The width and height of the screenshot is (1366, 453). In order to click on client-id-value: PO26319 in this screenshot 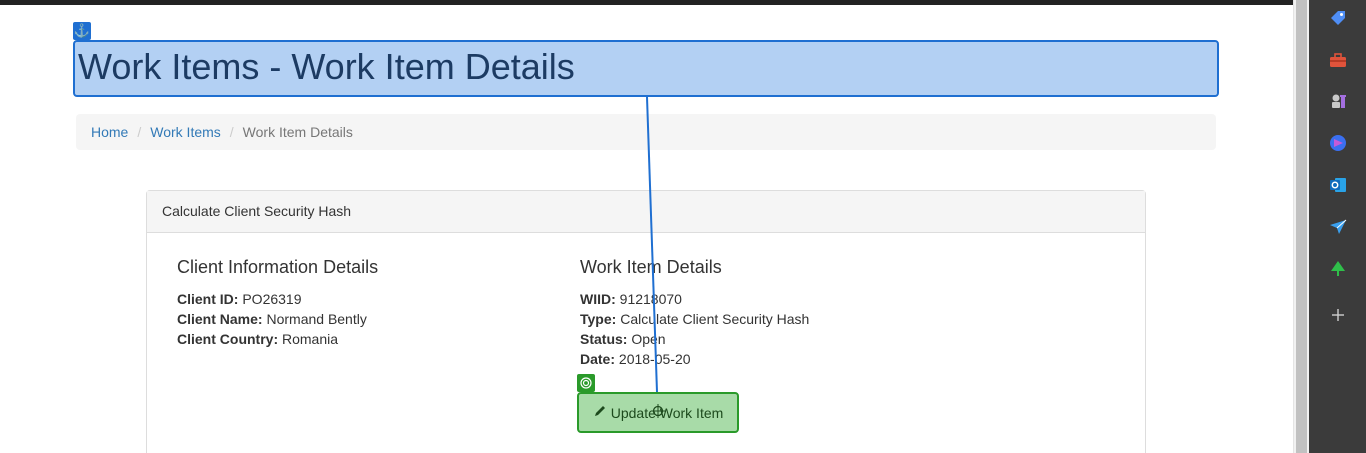, I will do `click(272, 299)`.